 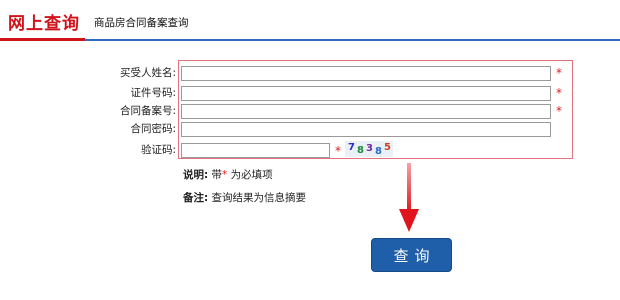 I want to click on page-subtitle: 商品房合同备案查询, so click(x=141, y=23).